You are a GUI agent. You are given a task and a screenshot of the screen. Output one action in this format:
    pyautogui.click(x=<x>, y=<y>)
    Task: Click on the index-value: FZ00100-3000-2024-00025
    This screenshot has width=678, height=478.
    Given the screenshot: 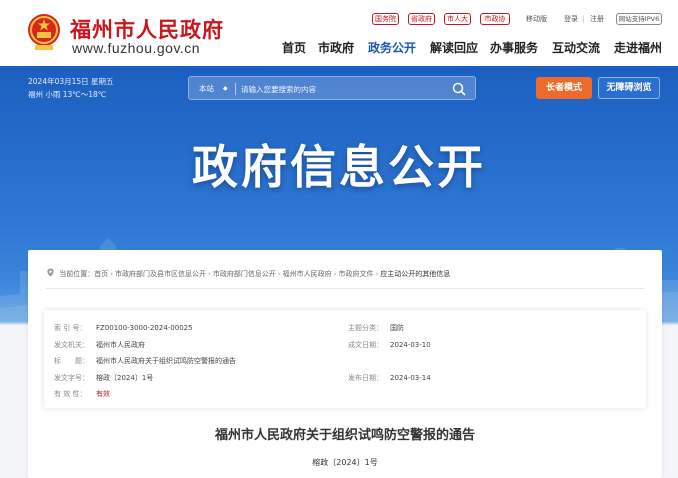 What is the action you would take?
    pyautogui.click(x=144, y=328)
    